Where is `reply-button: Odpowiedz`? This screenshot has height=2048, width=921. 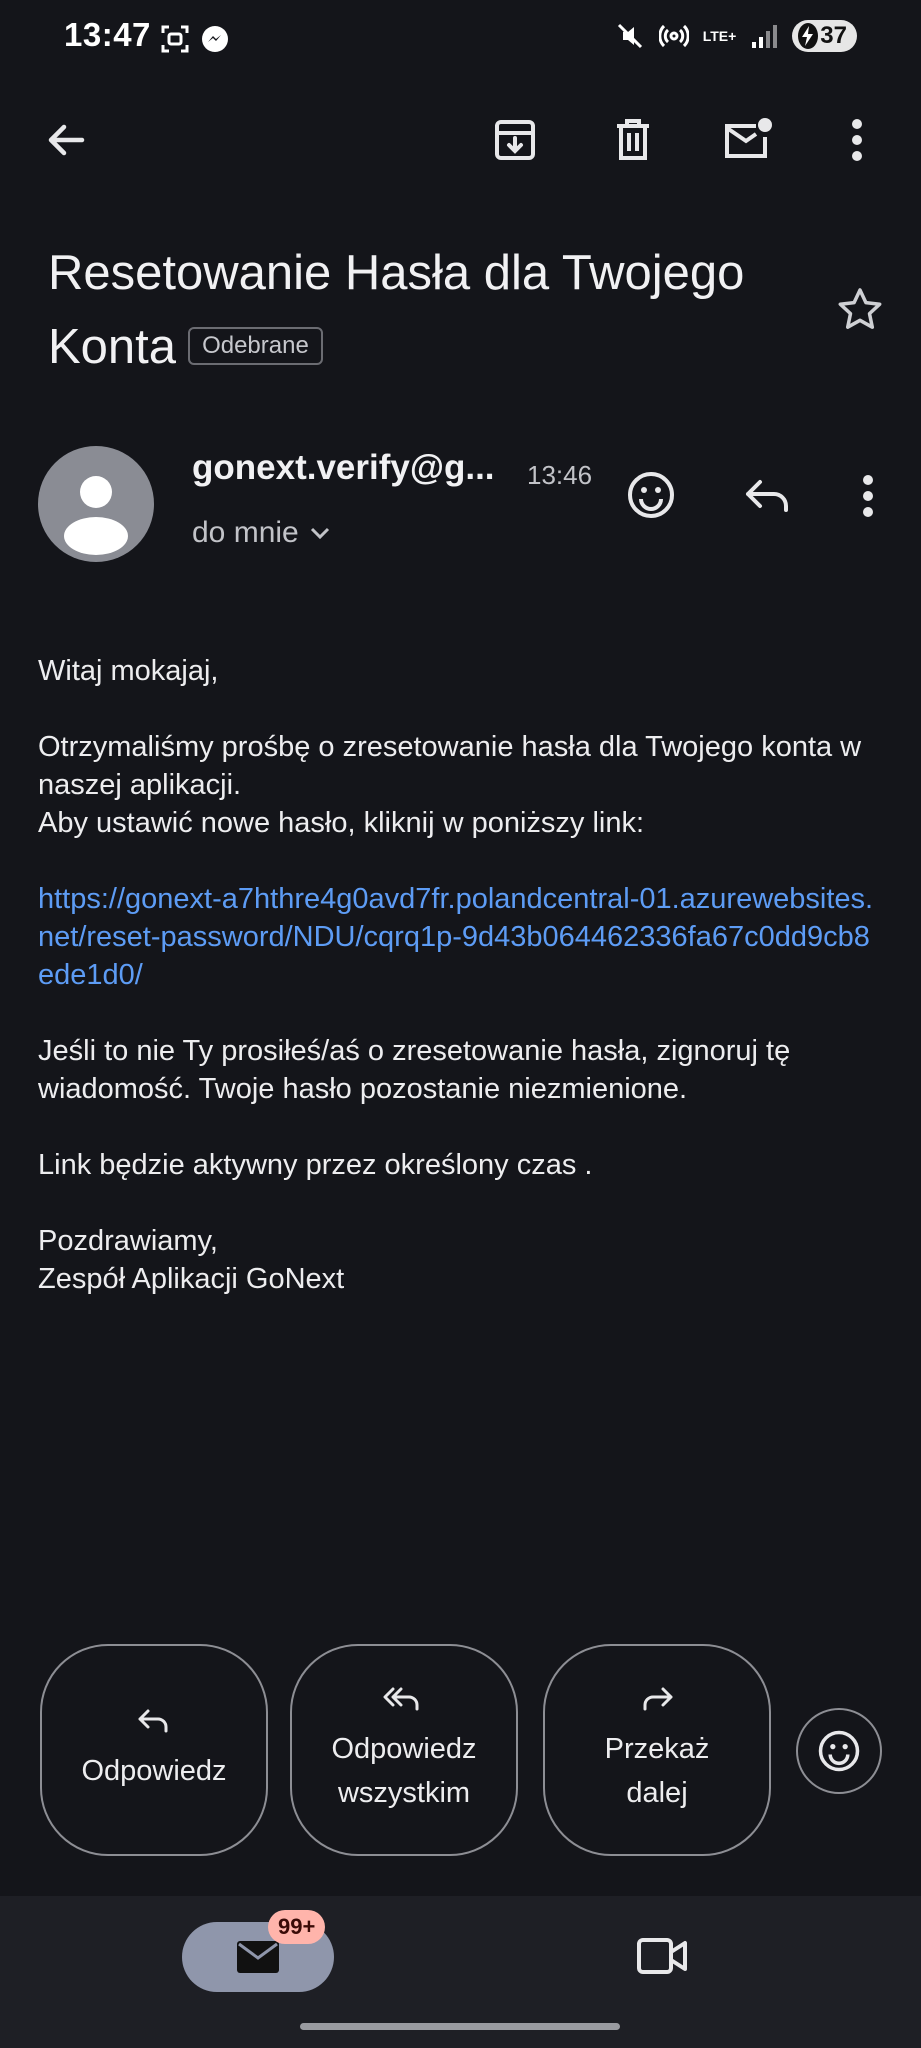
reply-button: Odpowiedz is located at coordinates (154, 1750).